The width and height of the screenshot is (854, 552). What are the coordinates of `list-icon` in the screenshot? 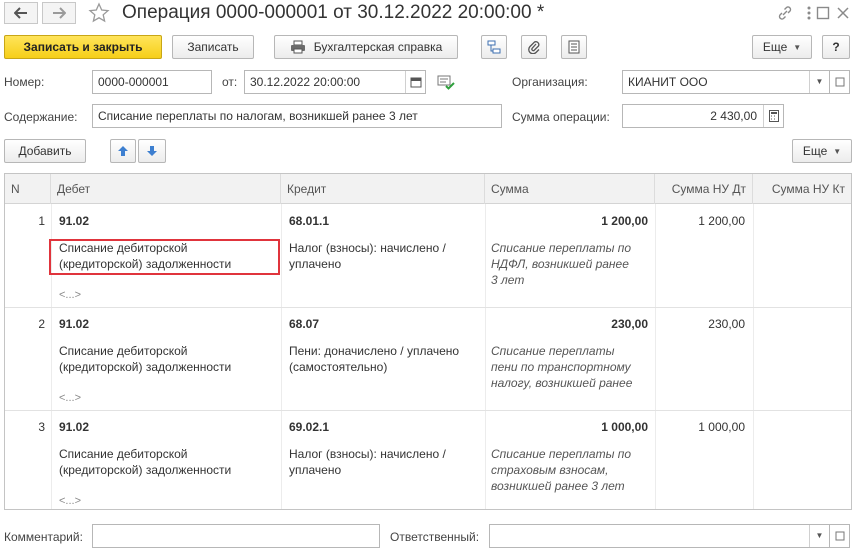 It's located at (574, 47).